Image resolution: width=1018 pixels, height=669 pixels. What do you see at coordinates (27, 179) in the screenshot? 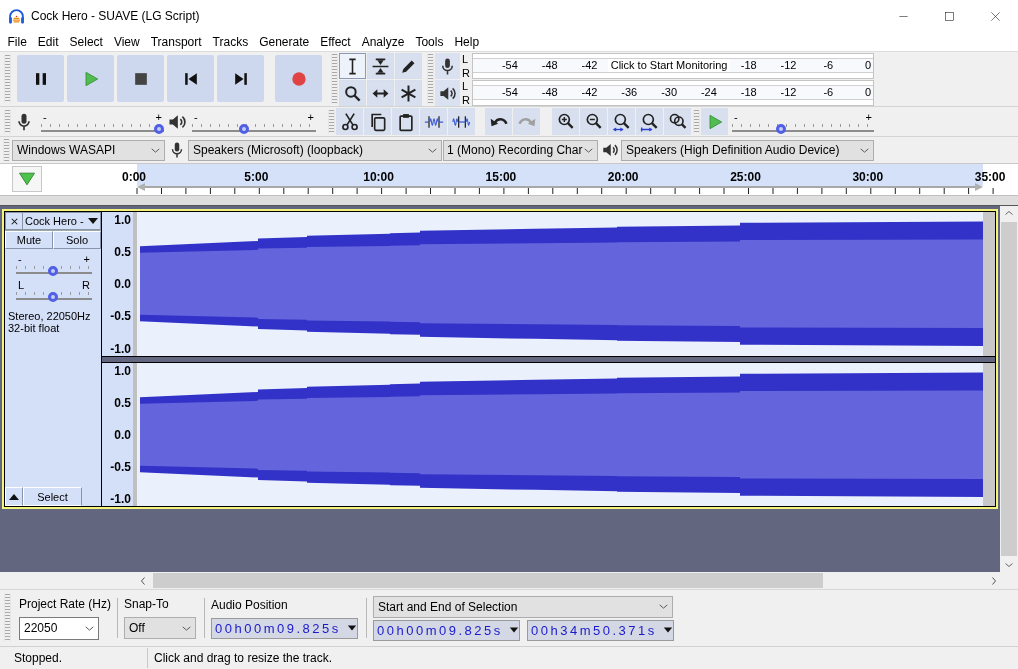
I see `play-head-button` at bounding box center [27, 179].